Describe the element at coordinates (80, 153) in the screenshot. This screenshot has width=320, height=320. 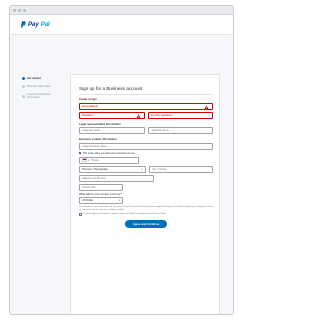
I see `bullet-icon` at that location.